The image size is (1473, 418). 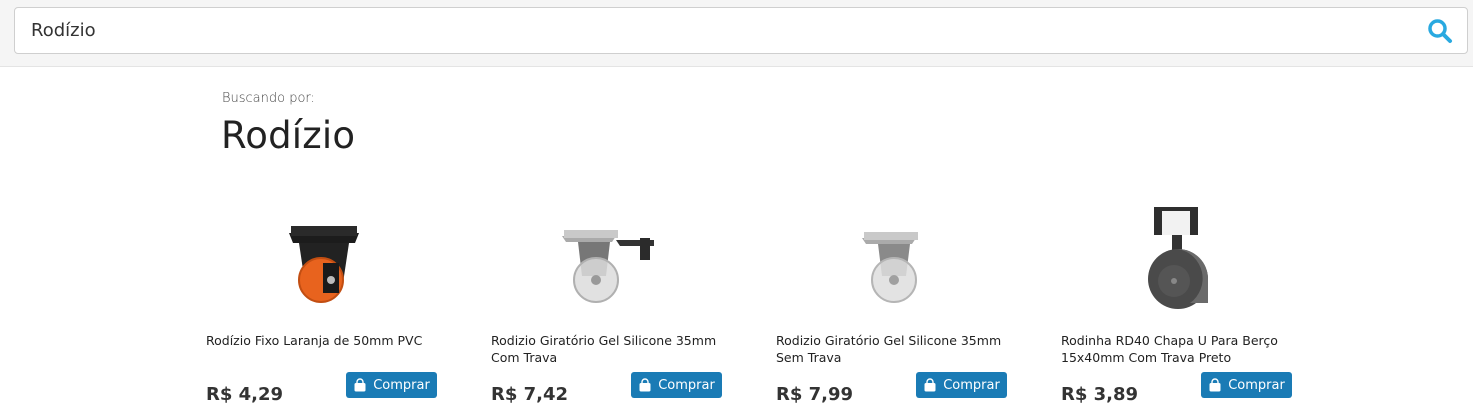 What do you see at coordinates (530, 394) in the screenshot?
I see `product-price: R$ 7,42` at bounding box center [530, 394].